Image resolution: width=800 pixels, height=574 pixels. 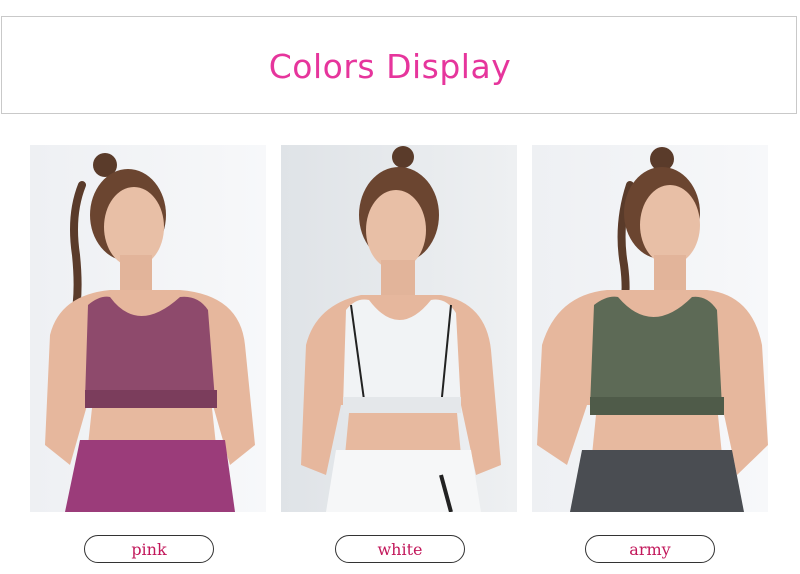 I want to click on color-label: pink, so click(x=149, y=549).